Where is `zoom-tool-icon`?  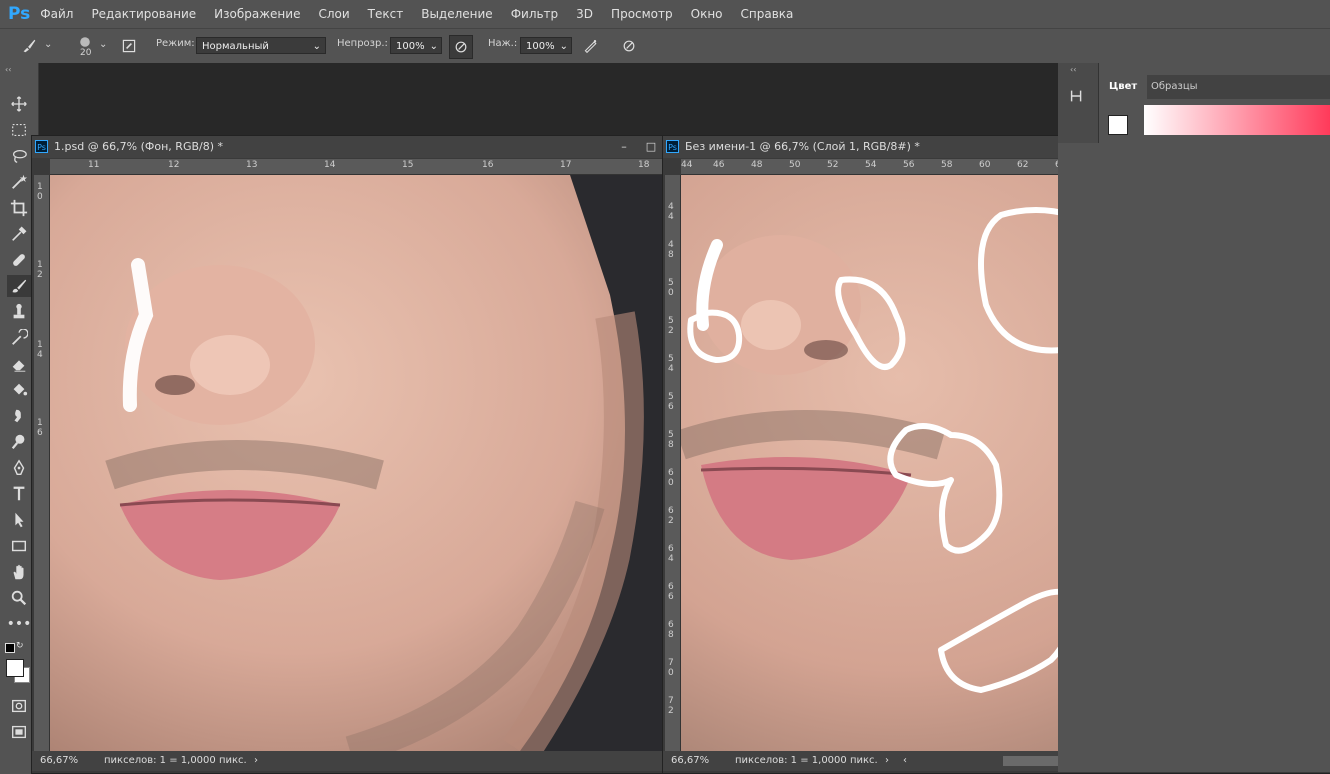 zoom-tool-icon is located at coordinates (19, 598).